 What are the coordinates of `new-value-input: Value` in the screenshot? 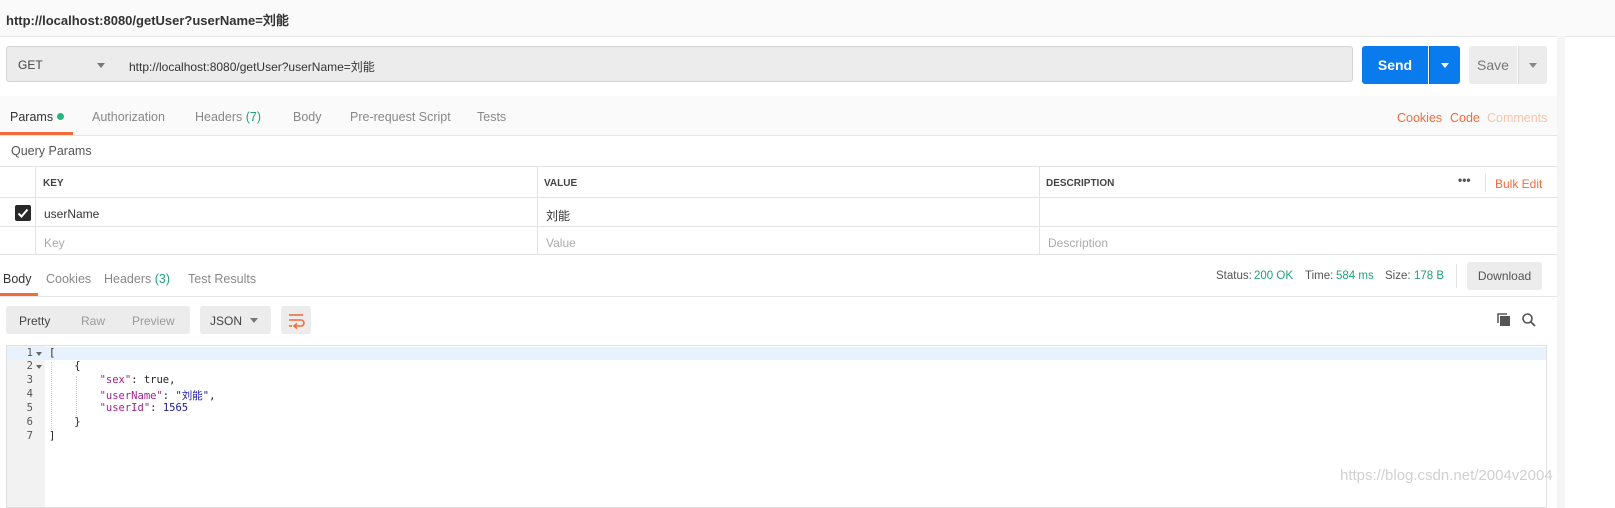 It's located at (788, 240).